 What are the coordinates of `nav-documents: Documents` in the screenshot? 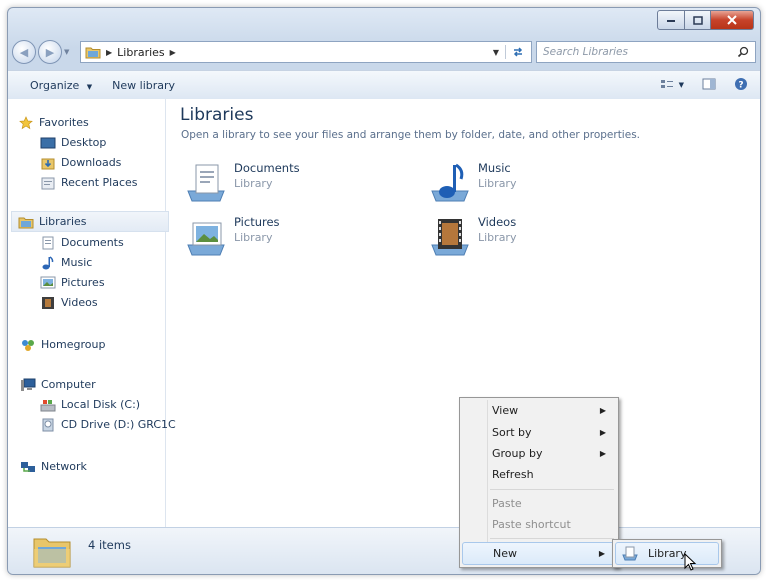 It's located at (82, 242).